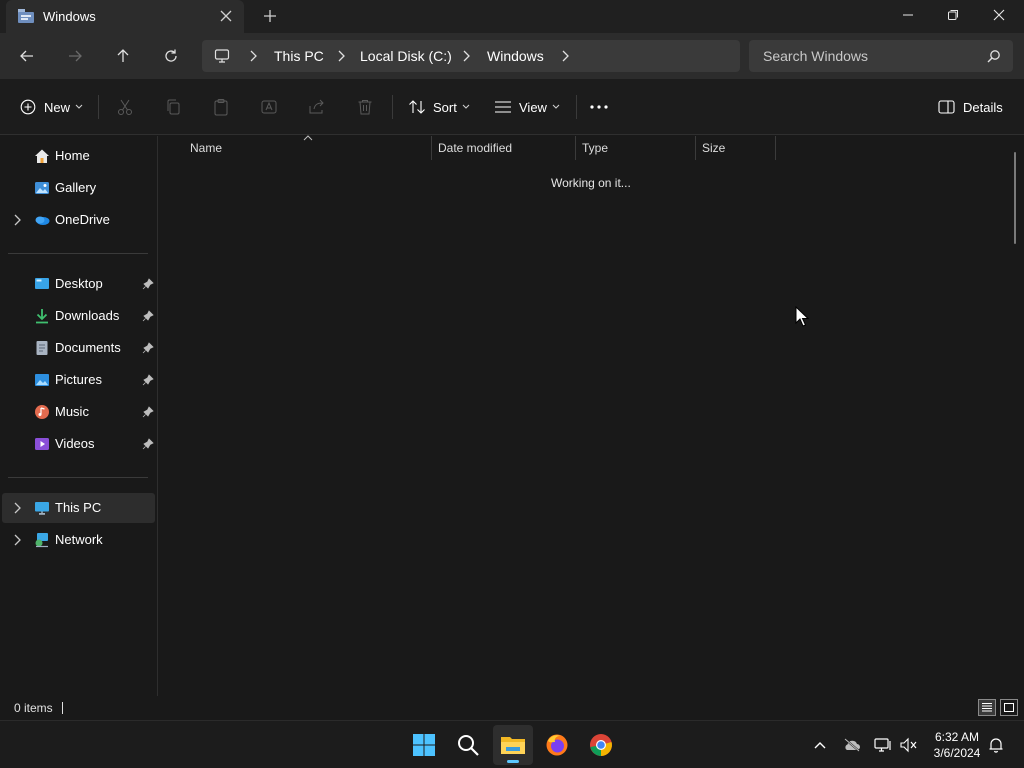 The width and height of the screenshot is (1024, 768). I want to click on large-icons-view-button, so click(1009, 707).